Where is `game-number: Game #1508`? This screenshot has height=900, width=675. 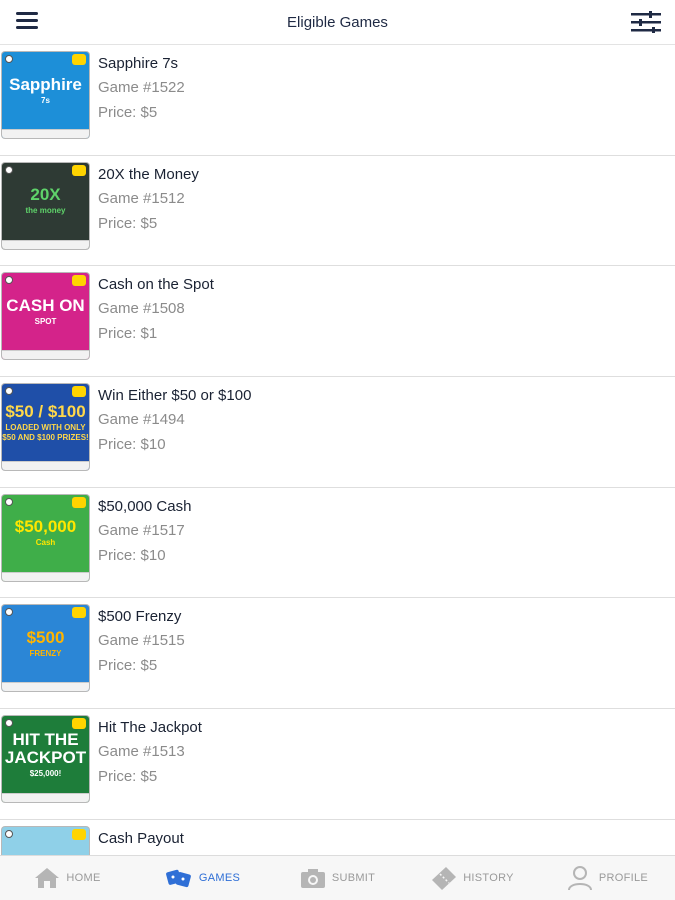
game-number: Game #1508 is located at coordinates (141, 309).